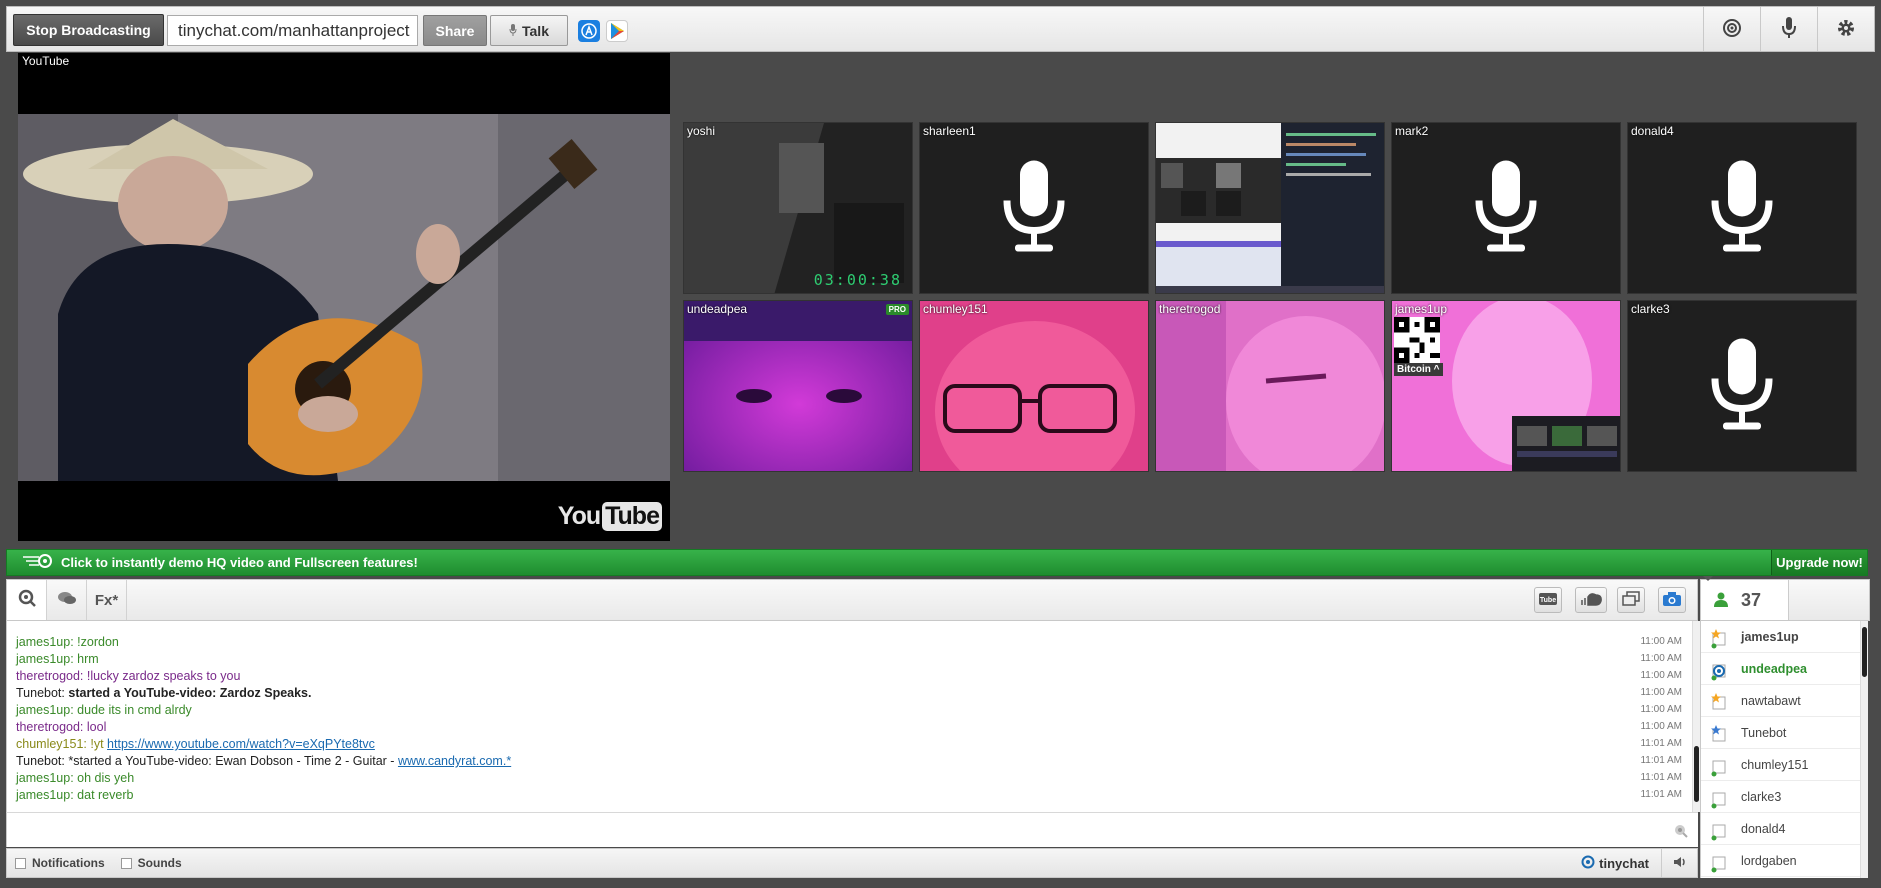 Image resolution: width=1881 pixels, height=888 pixels. Describe the element at coordinates (455, 30) in the screenshot. I see `share-button: Share` at that location.